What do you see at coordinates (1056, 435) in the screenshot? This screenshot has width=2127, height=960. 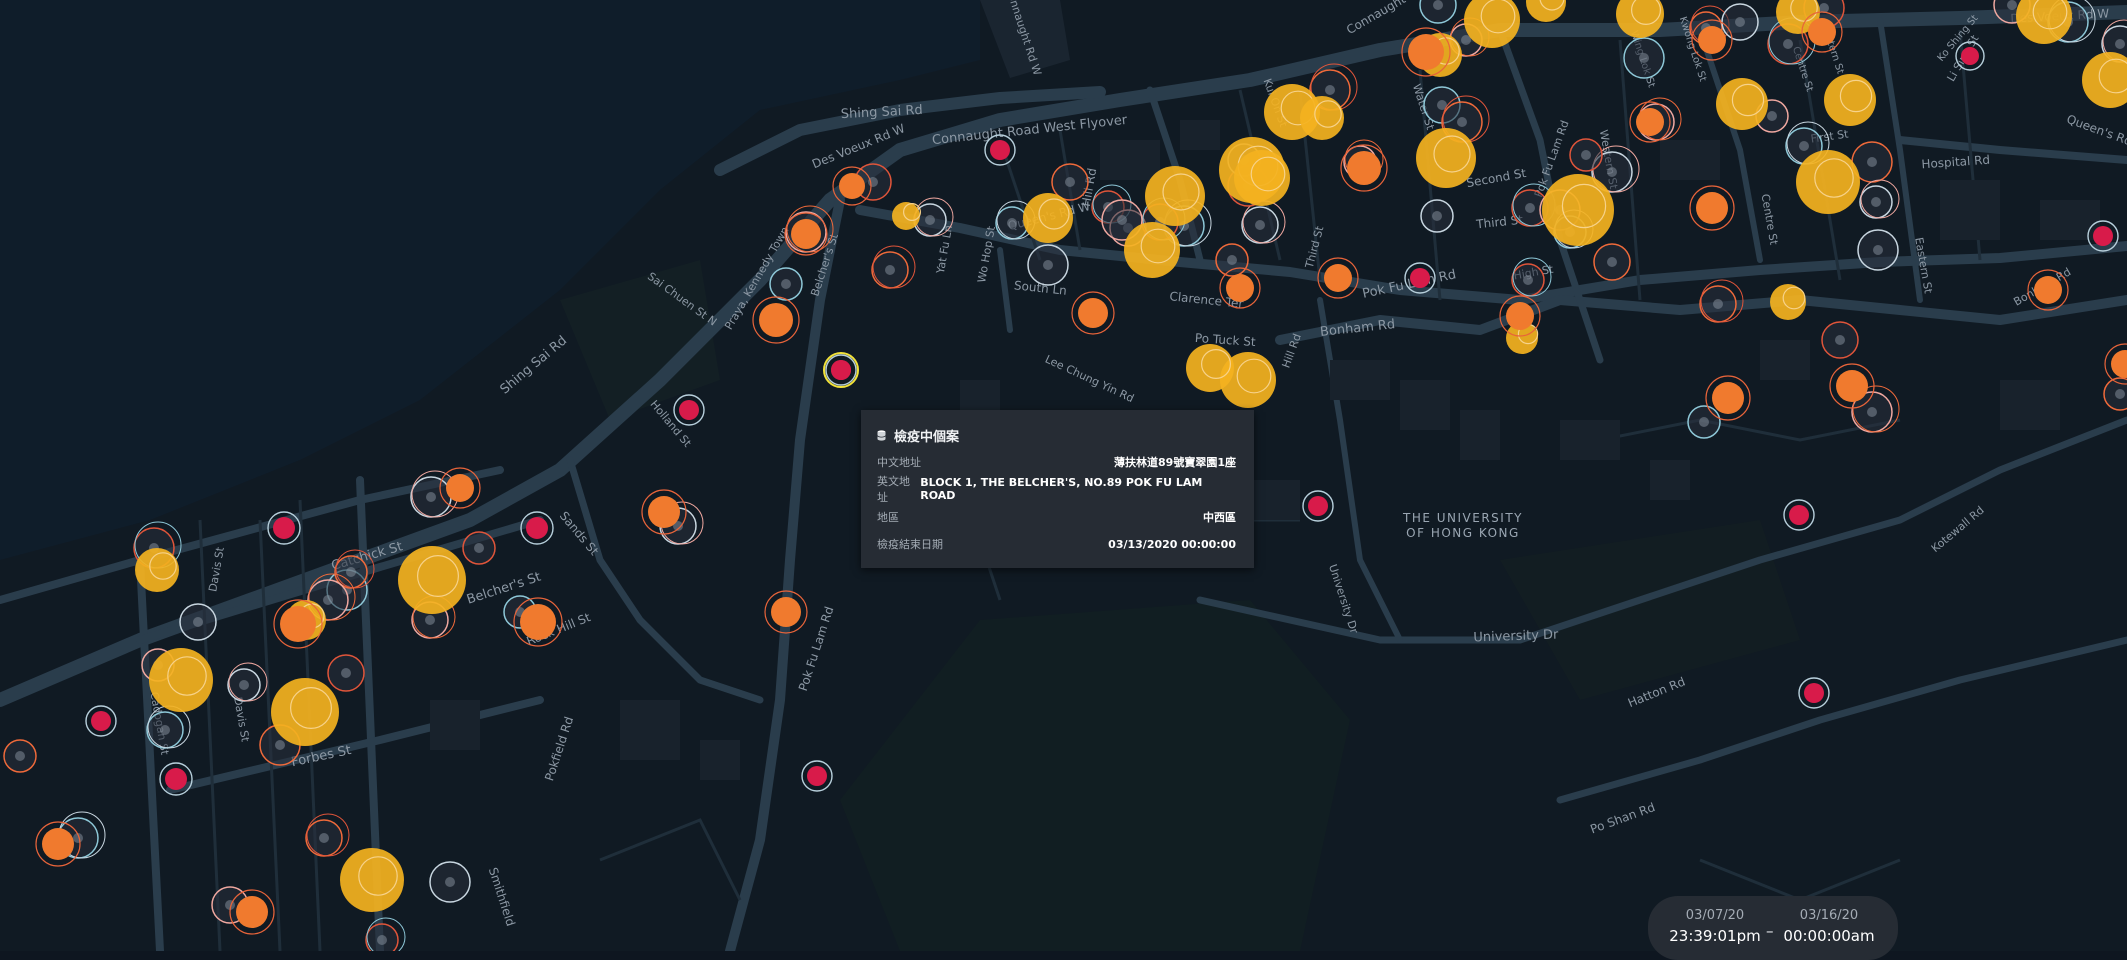 I see `popup-header: 檢疫中個案` at bounding box center [1056, 435].